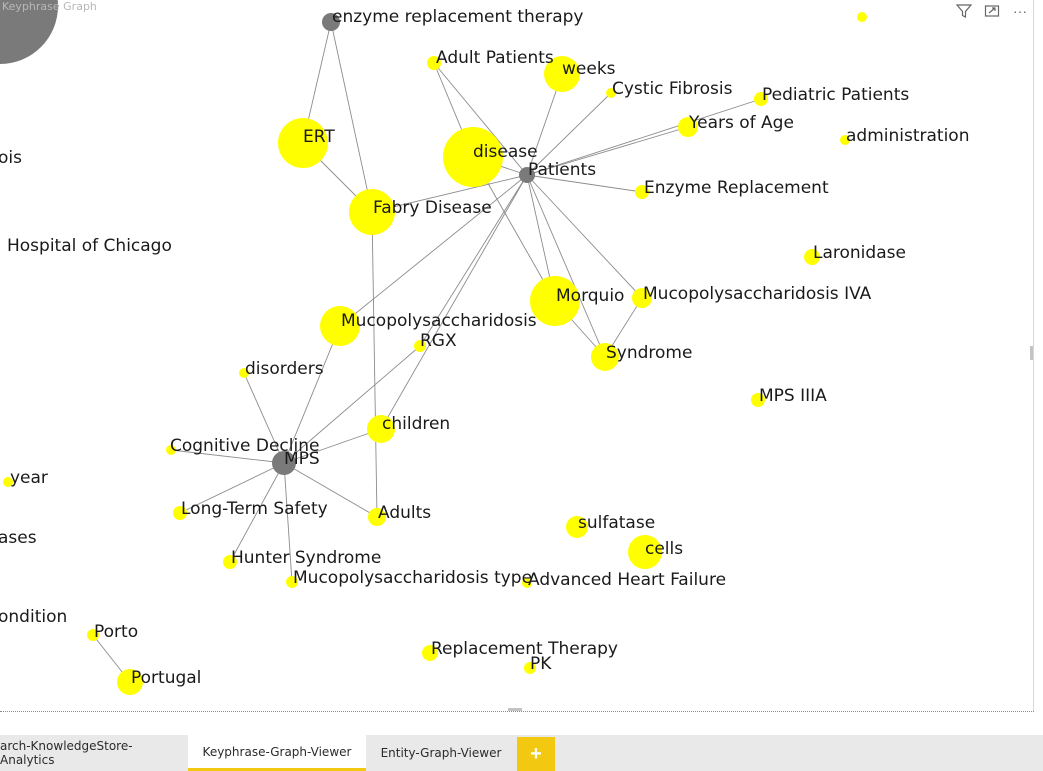  Describe the element at coordinates (416, 424) in the screenshot. I see `node-label: children` at that location.